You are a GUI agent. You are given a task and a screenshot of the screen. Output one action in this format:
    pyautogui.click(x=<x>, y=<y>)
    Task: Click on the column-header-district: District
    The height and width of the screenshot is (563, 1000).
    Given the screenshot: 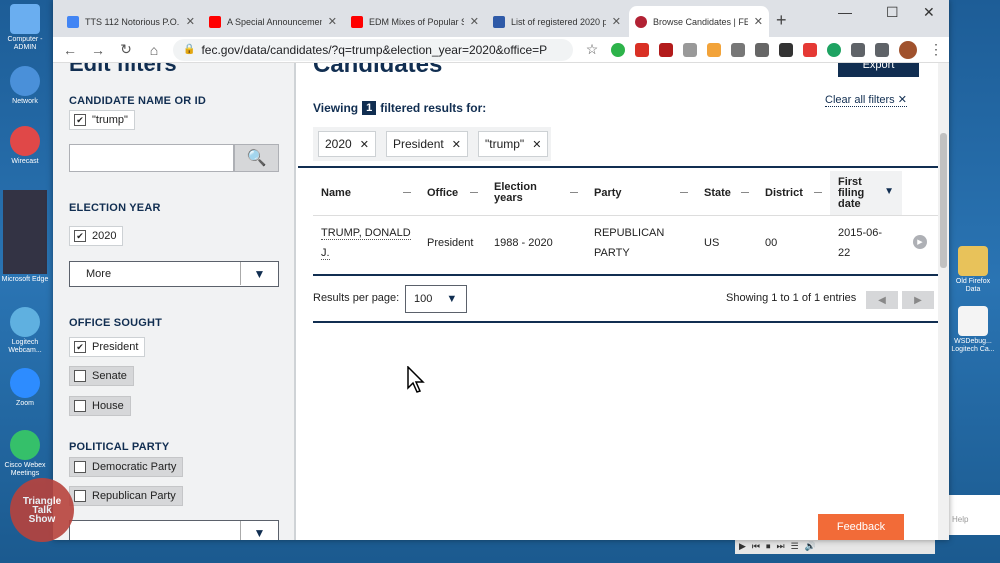 What is the action you would take?
    pyautogui.click(x=793, y=193)
    